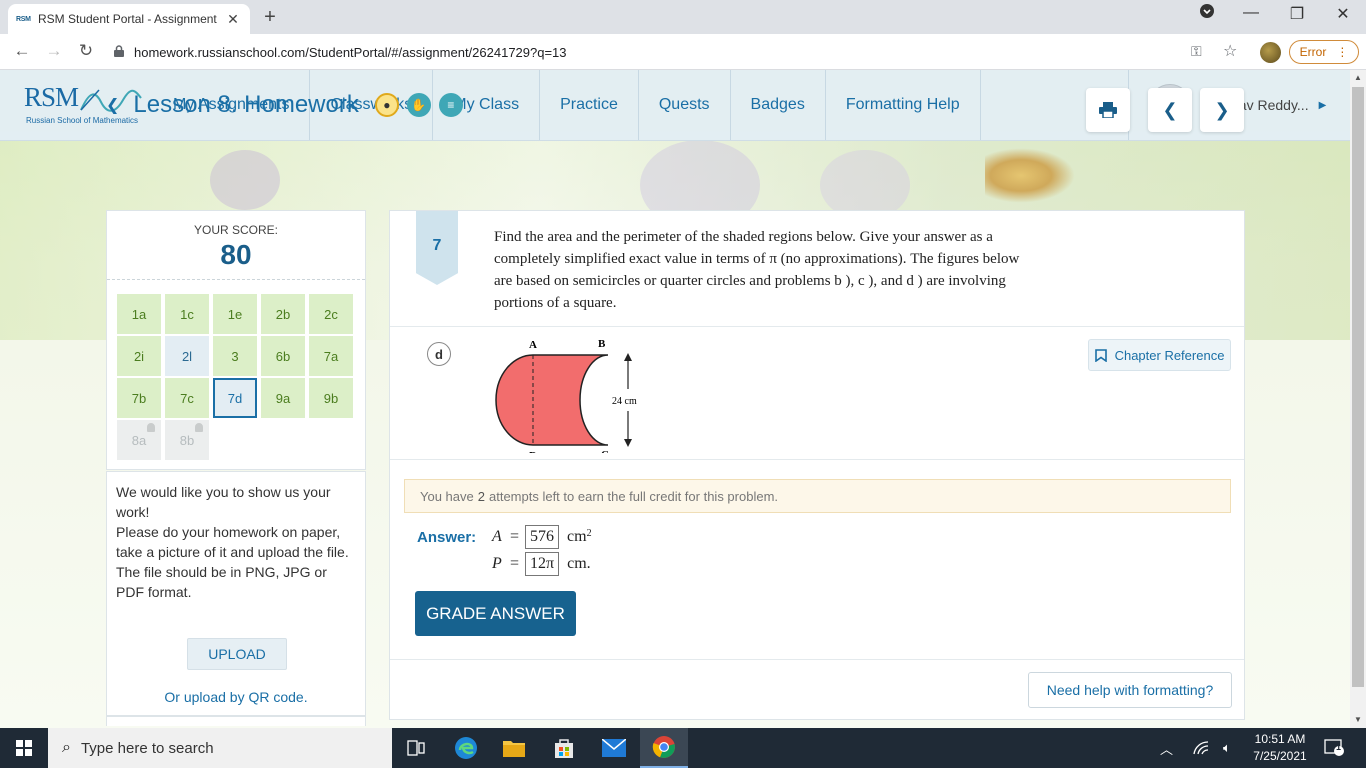 Image resolution: width=1366 pixels, height=768 pixels. Describe the element at coordinates (51, 97) in the screenshot. I see `logo-text: RSM` at that location.